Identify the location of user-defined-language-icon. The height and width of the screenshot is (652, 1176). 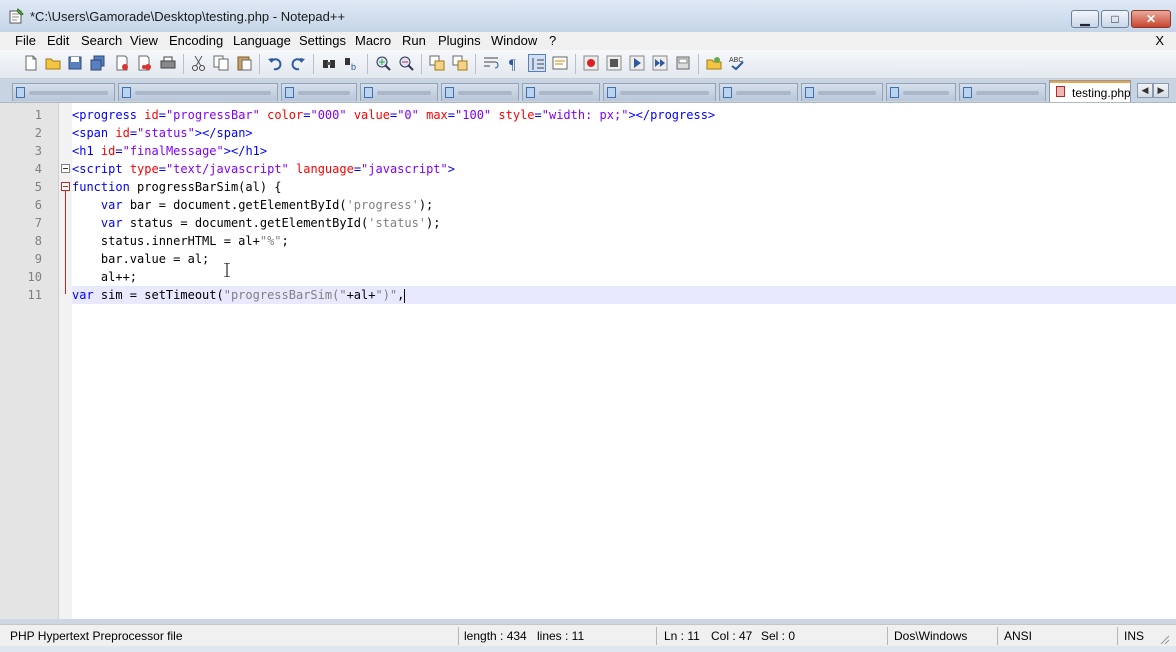
(560, 63).